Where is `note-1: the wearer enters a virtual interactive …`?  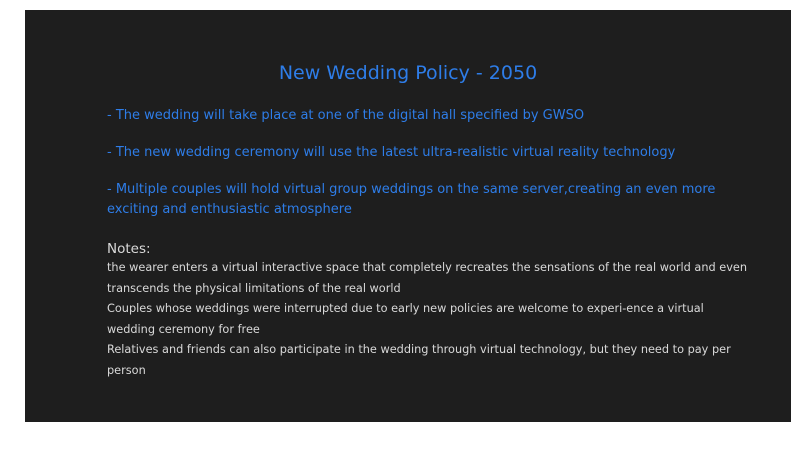
note-1: the wearer enters a virtual interactive … is located at coordinates (427, 278).